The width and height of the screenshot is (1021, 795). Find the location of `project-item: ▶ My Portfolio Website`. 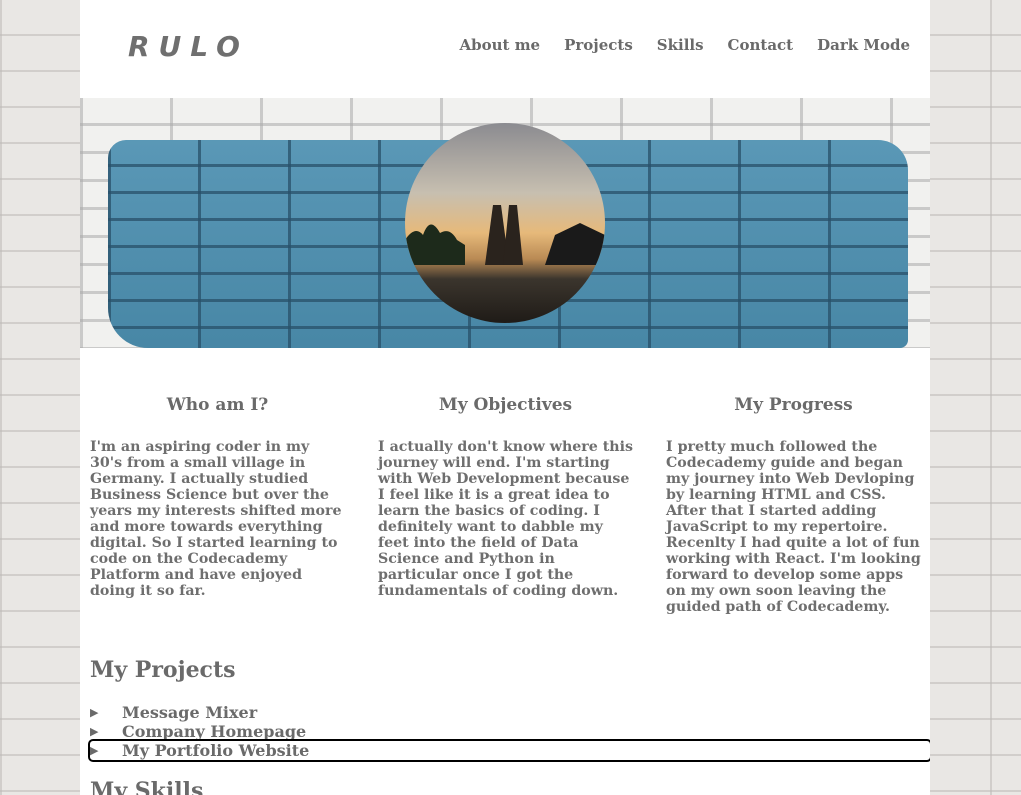

project-item: ▶ My Portfolio Website is located at coordinates (509, 750).